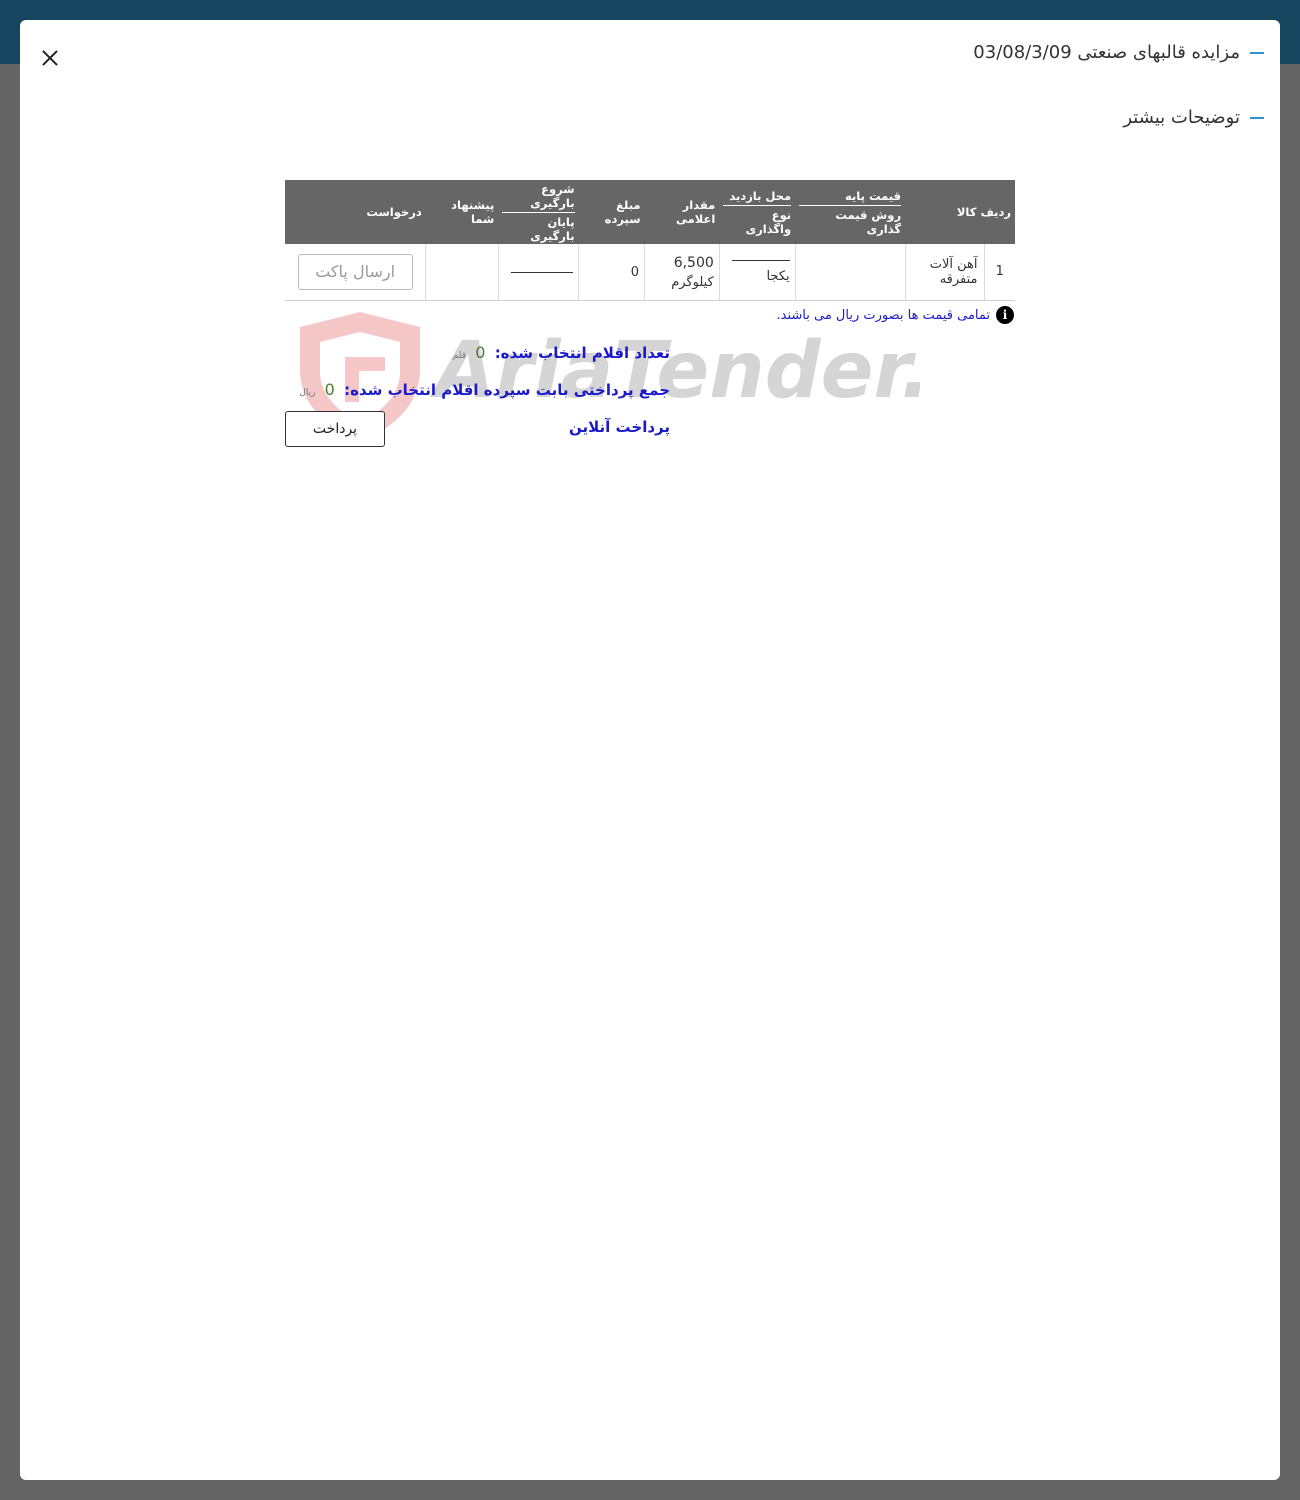 The image size is (1300, 1500). Describe the element at coordinates (778, 276) in the screenshot. I see `transfer-type: یکجا` at that location.